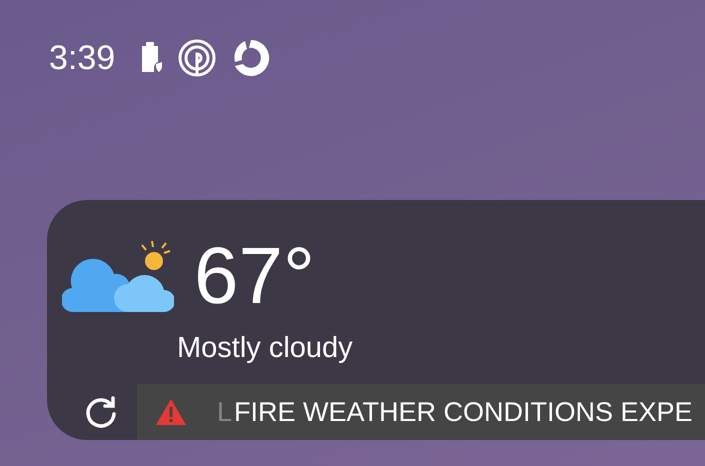 This screenshot has width=705, height=466. I want to click on alert-text: FIRE WEATHER CONDITIONS EXPE, so click(463, 412).